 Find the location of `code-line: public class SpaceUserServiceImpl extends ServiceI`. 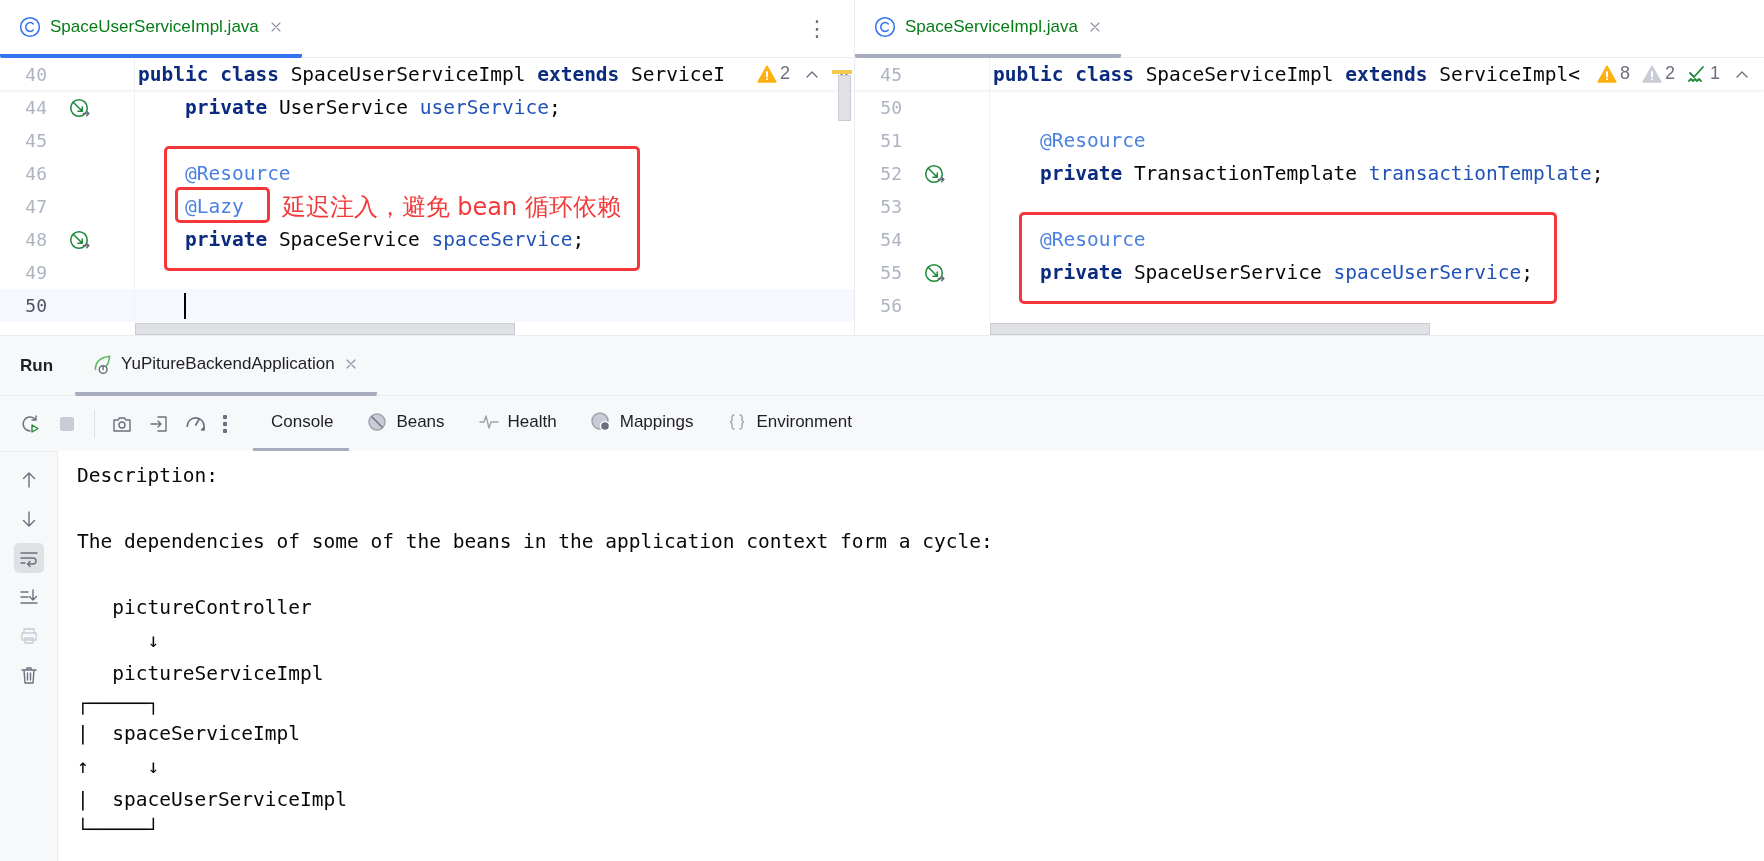

code-line: public class SpaceUserServiceImpl extends ServiceI is located at coordinates (431, 74).